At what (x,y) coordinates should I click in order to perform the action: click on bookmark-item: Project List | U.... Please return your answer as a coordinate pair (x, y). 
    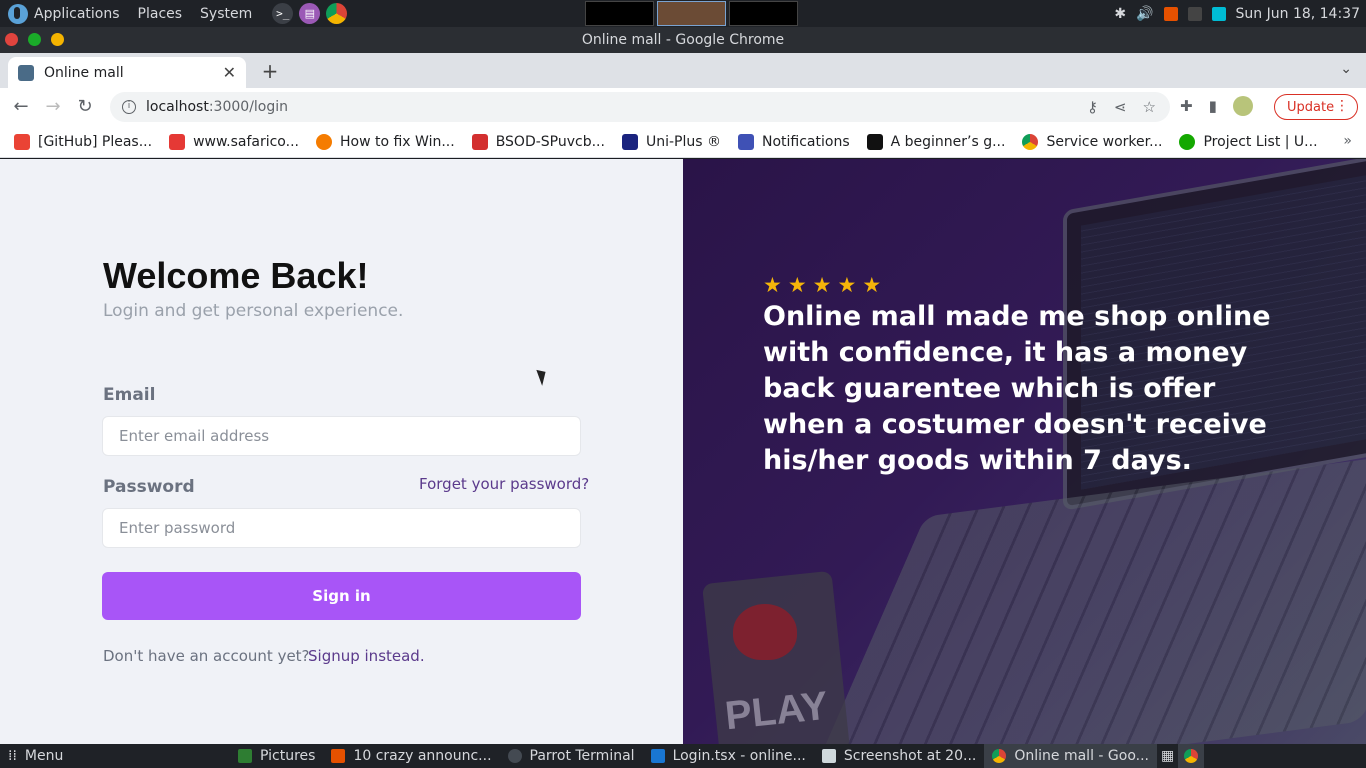
    Looking at the image, I should click on (1248, 141).